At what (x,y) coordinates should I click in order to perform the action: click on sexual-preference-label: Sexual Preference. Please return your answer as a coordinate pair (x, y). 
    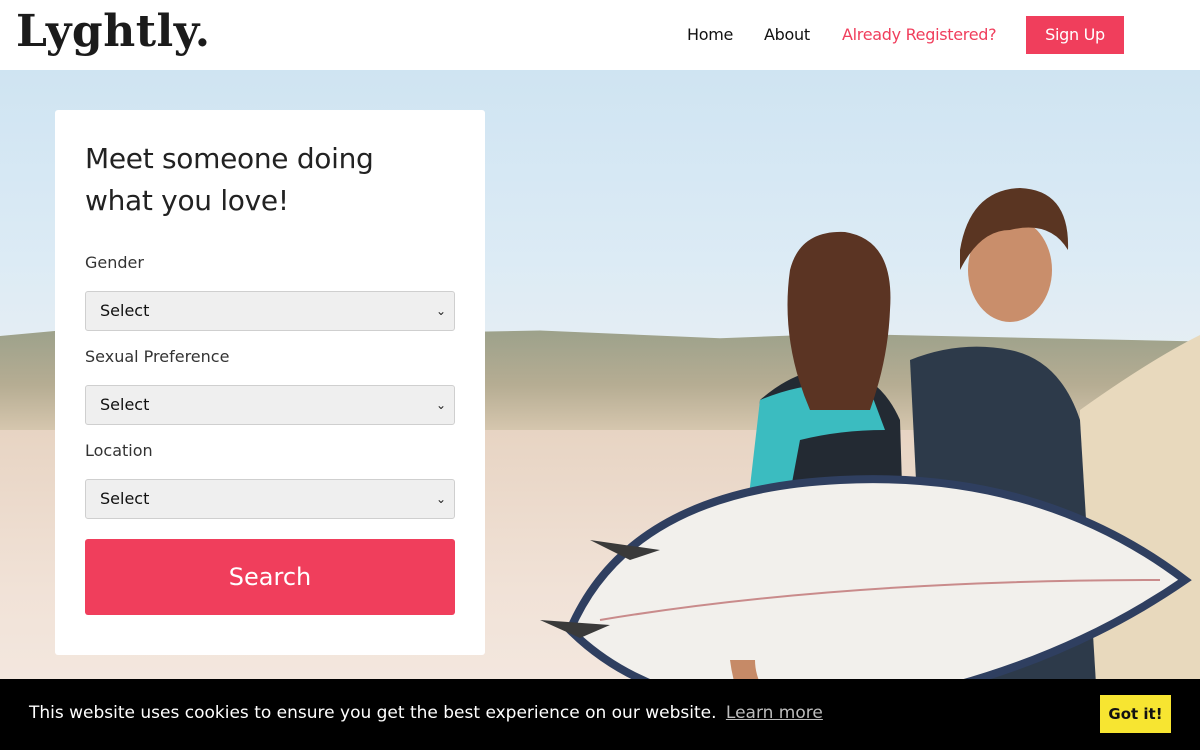
    Looking at the image, I should click on (157, 356).